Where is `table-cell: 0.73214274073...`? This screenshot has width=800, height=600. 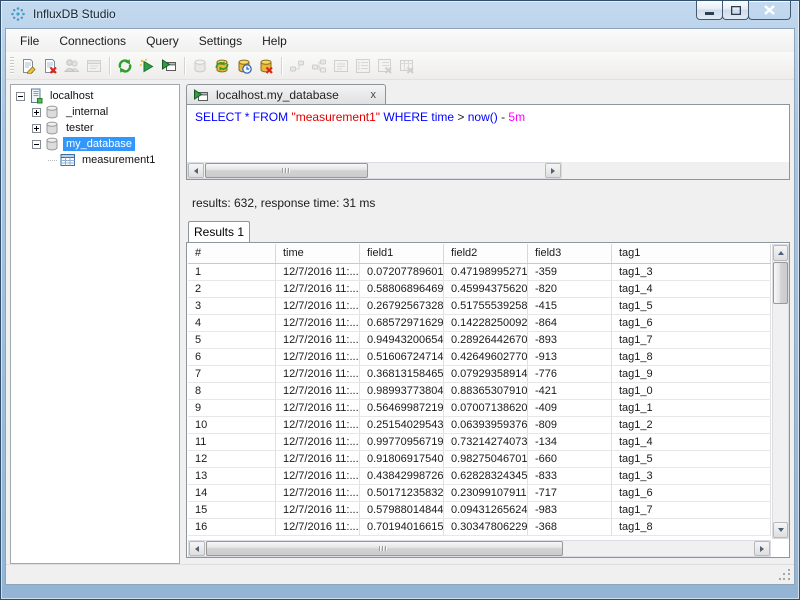 table-cell: 0.73214274073... is located at coordinates (486, 442).